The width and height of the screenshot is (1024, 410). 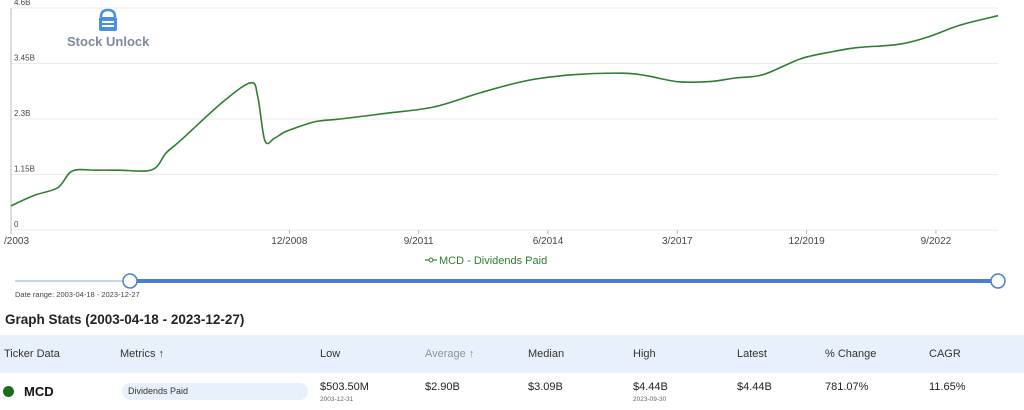 What do you see at coordinates (24, 169) in the screenshot?
I see `y-tick-label: 1.15B` at bounding box center [24, 169].